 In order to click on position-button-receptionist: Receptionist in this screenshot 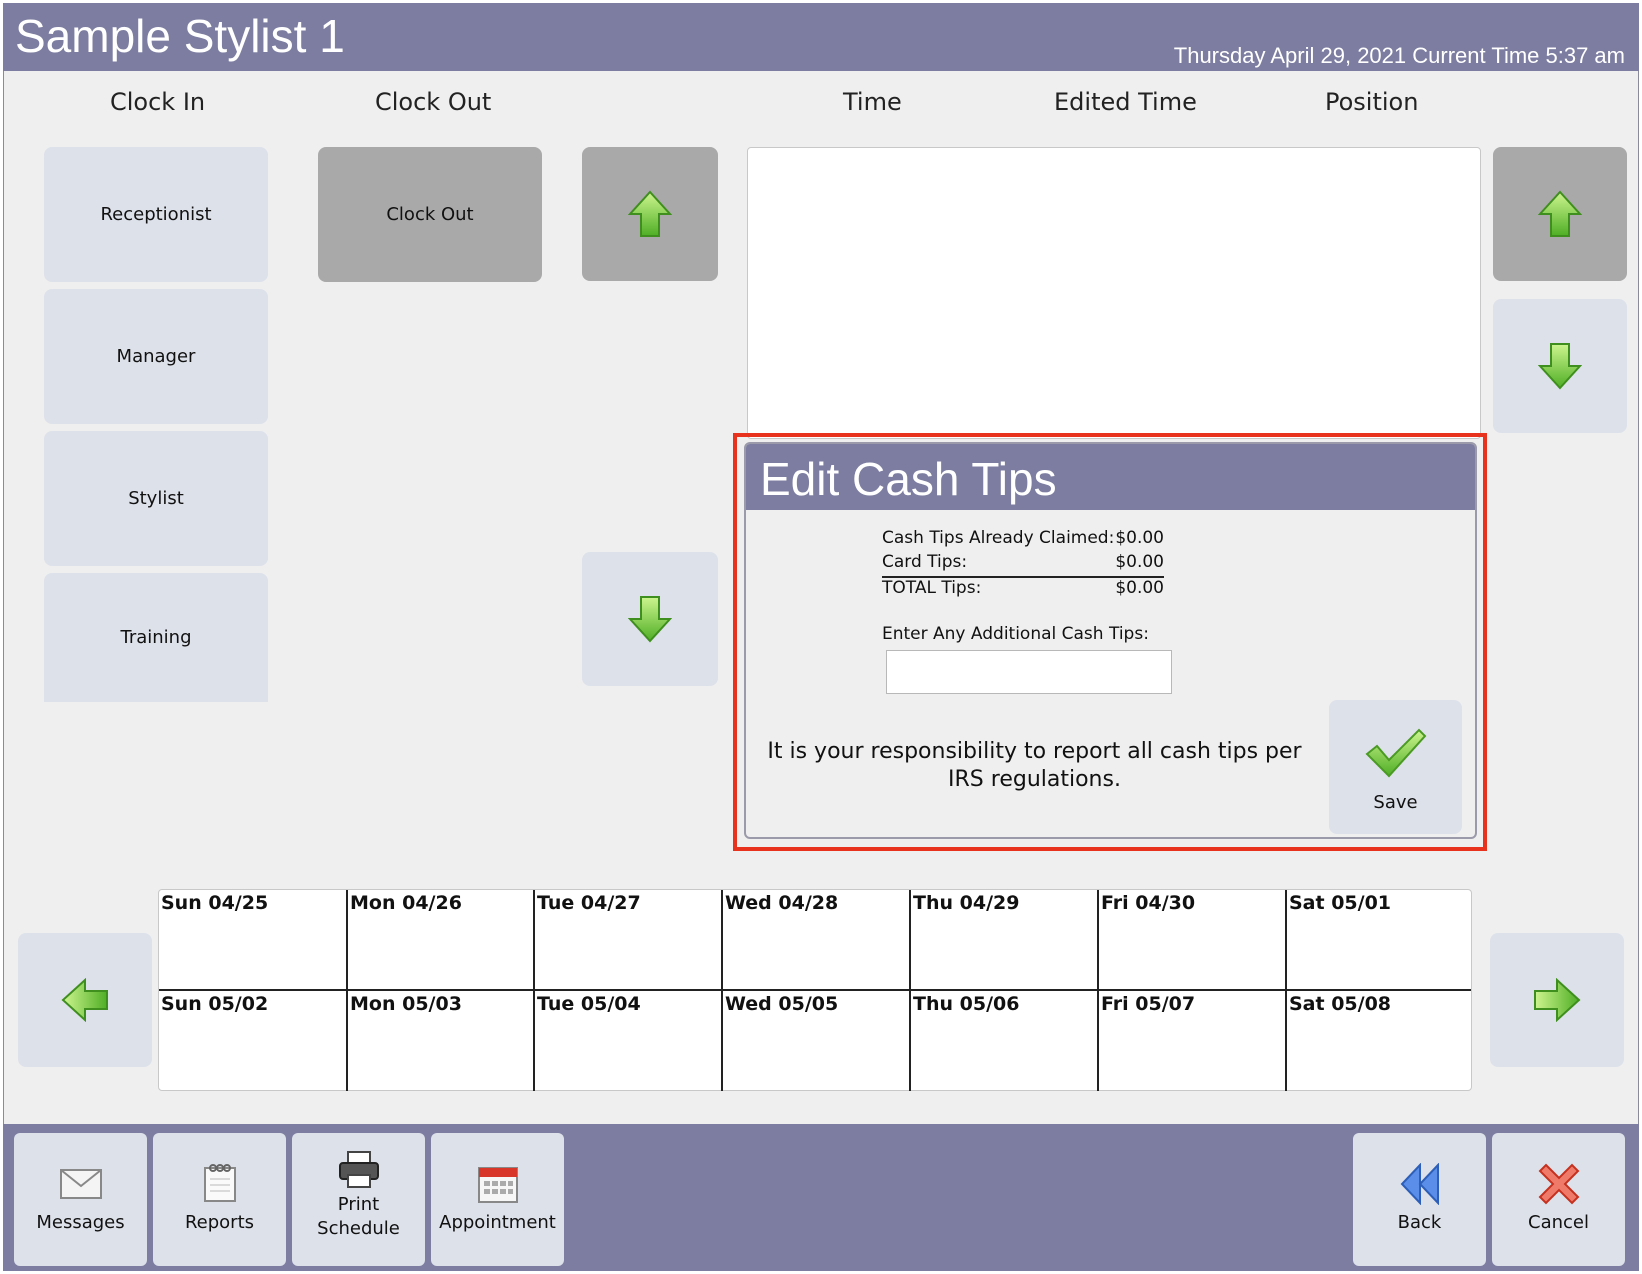, I will do `click(156, 214)`.